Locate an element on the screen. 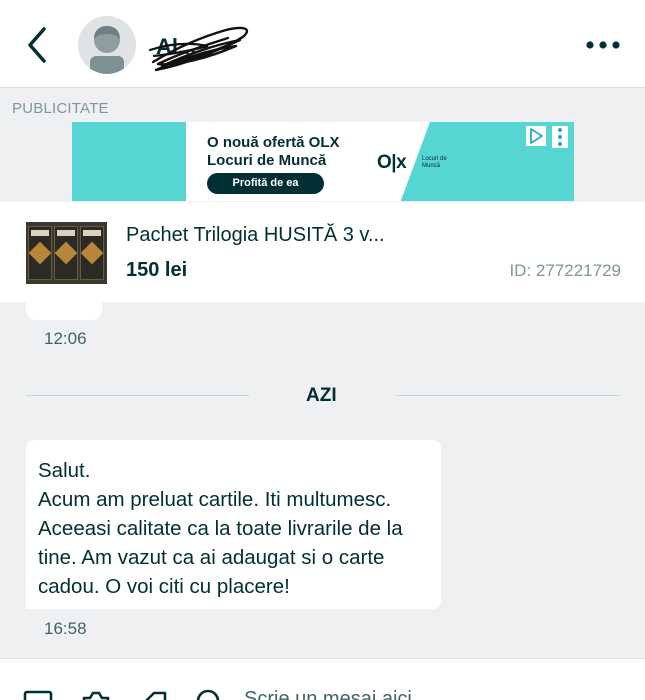 Image resolution: width=645 pixels, height=700 pixels. listing-id: ID: 277221729 is located at coordinates (565, 270).